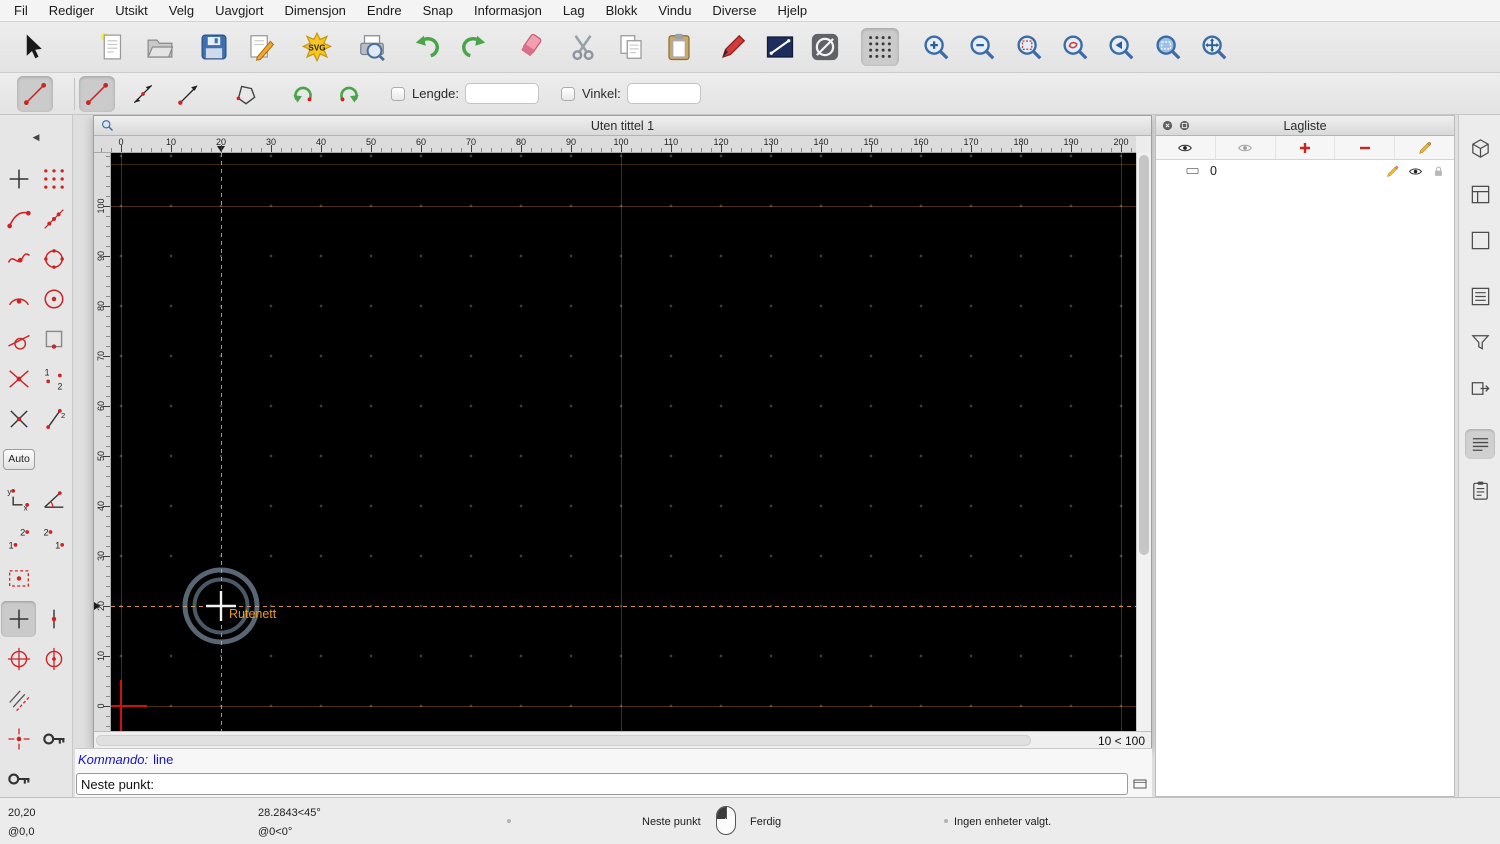 This screenshot has height=844, width=1500. I want to click on dock-clipboard-button, so click(1480, 490).